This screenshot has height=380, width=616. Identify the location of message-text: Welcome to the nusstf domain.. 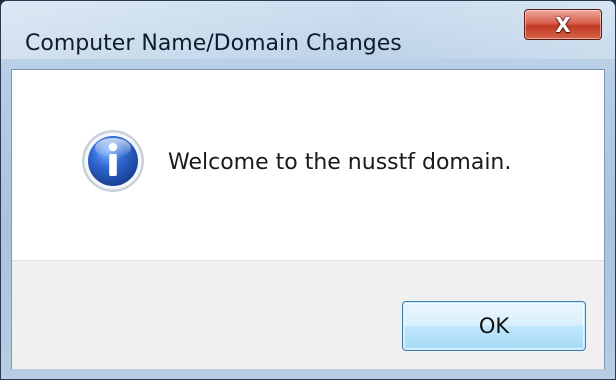
(340, 162).